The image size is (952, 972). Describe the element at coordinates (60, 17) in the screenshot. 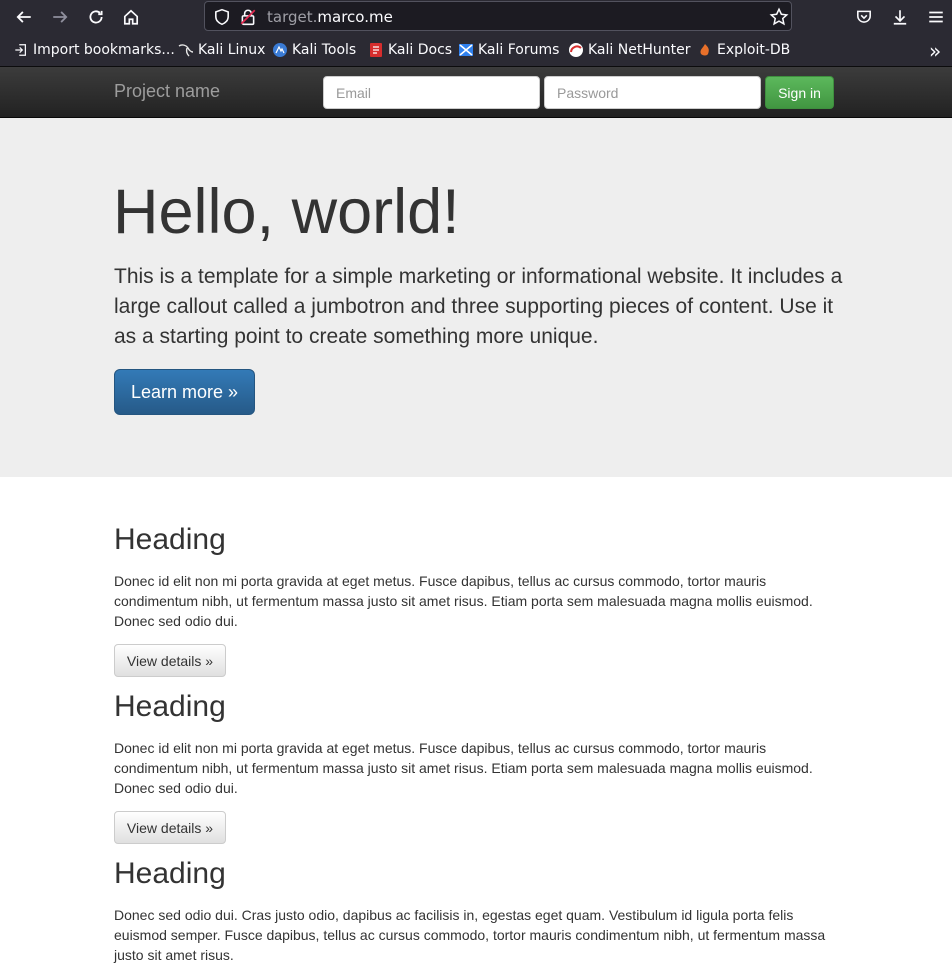

I see `forward-arrow-icon` at that location.